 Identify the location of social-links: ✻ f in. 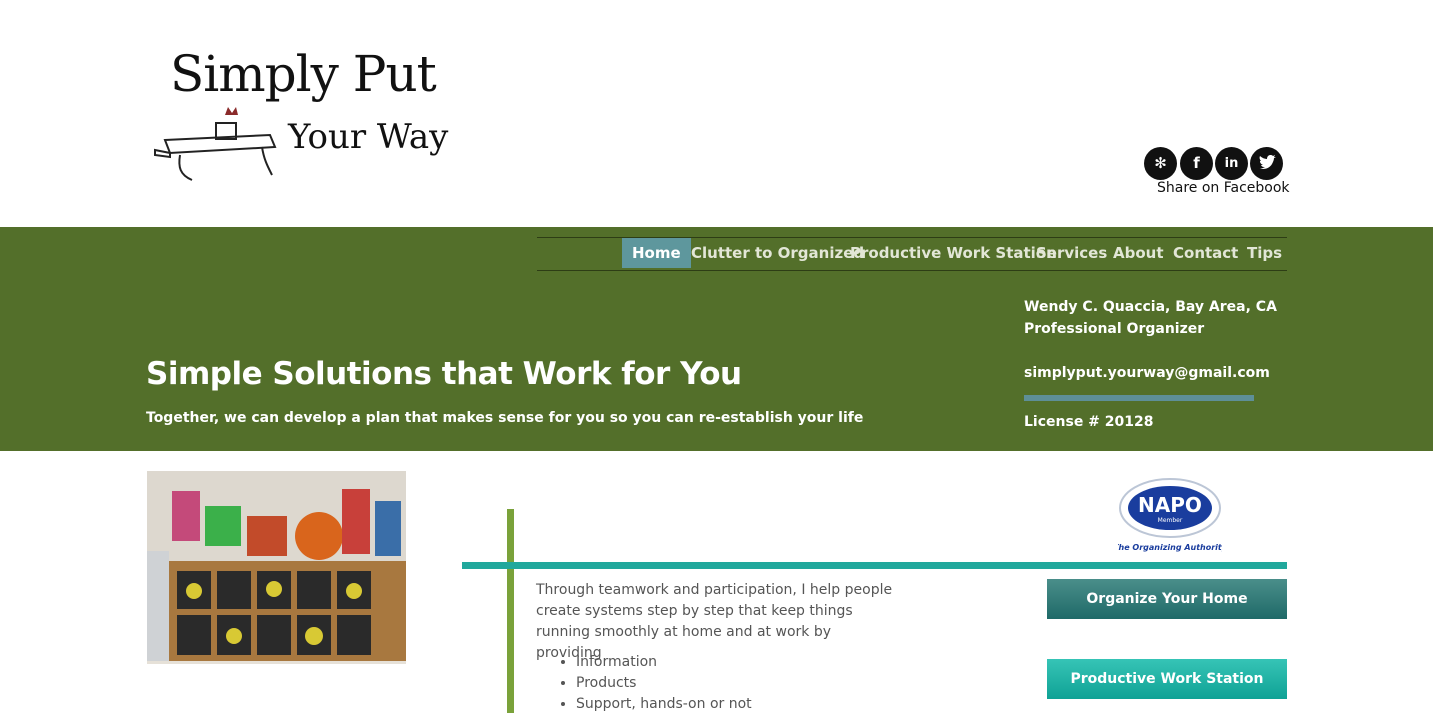
(1214, 164).